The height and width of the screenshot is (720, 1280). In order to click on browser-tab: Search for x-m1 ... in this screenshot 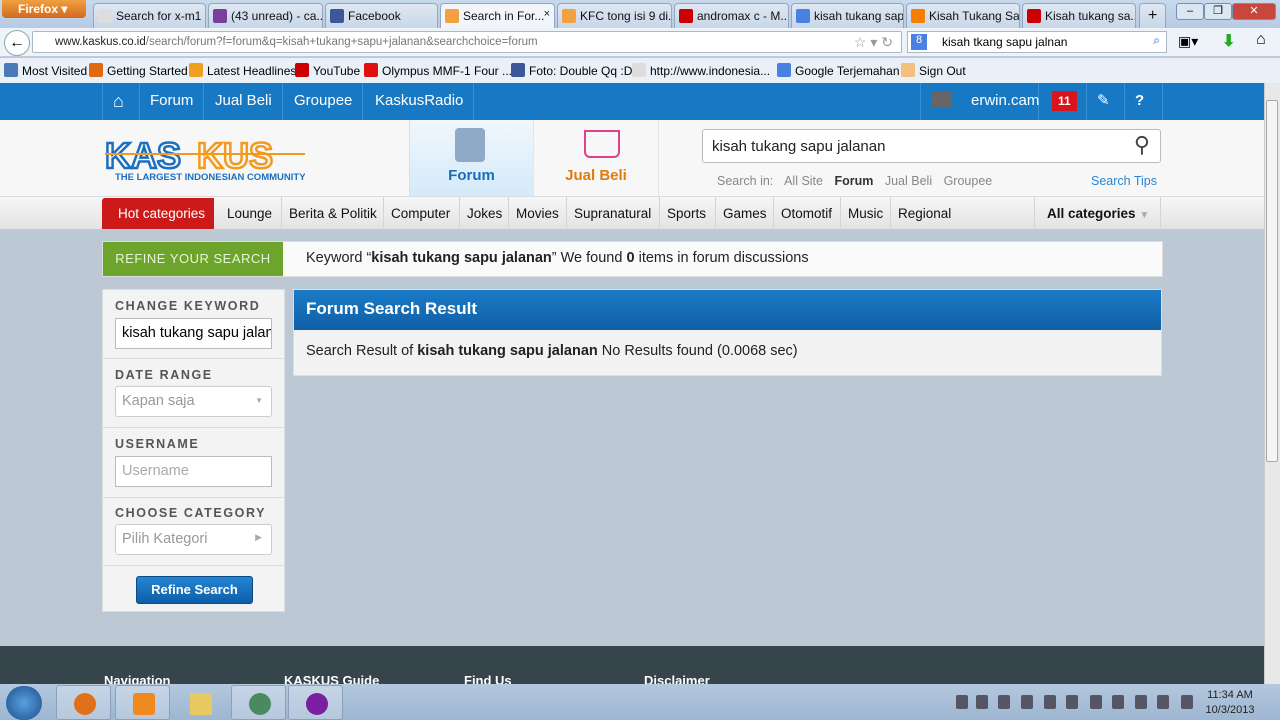, I will do `click(149, 15)`.